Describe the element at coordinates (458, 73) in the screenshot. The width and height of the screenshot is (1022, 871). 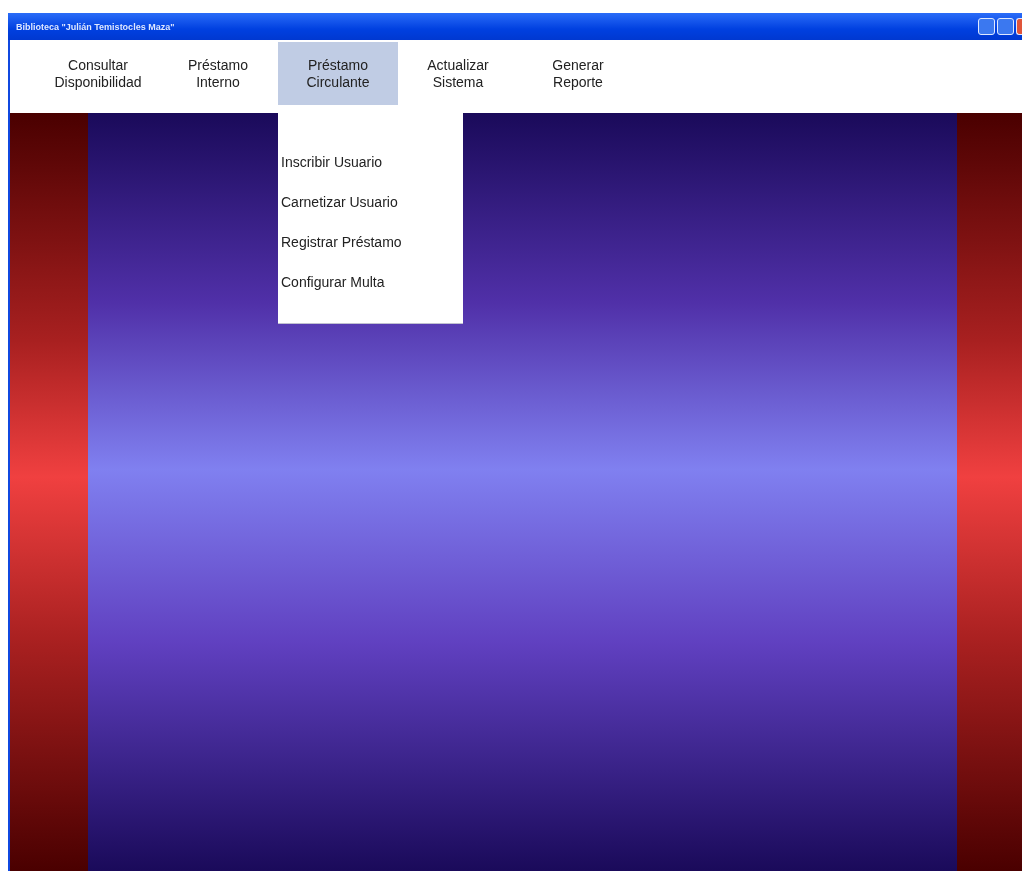
I see `menu-item: Actualizar Sistema` at that location.